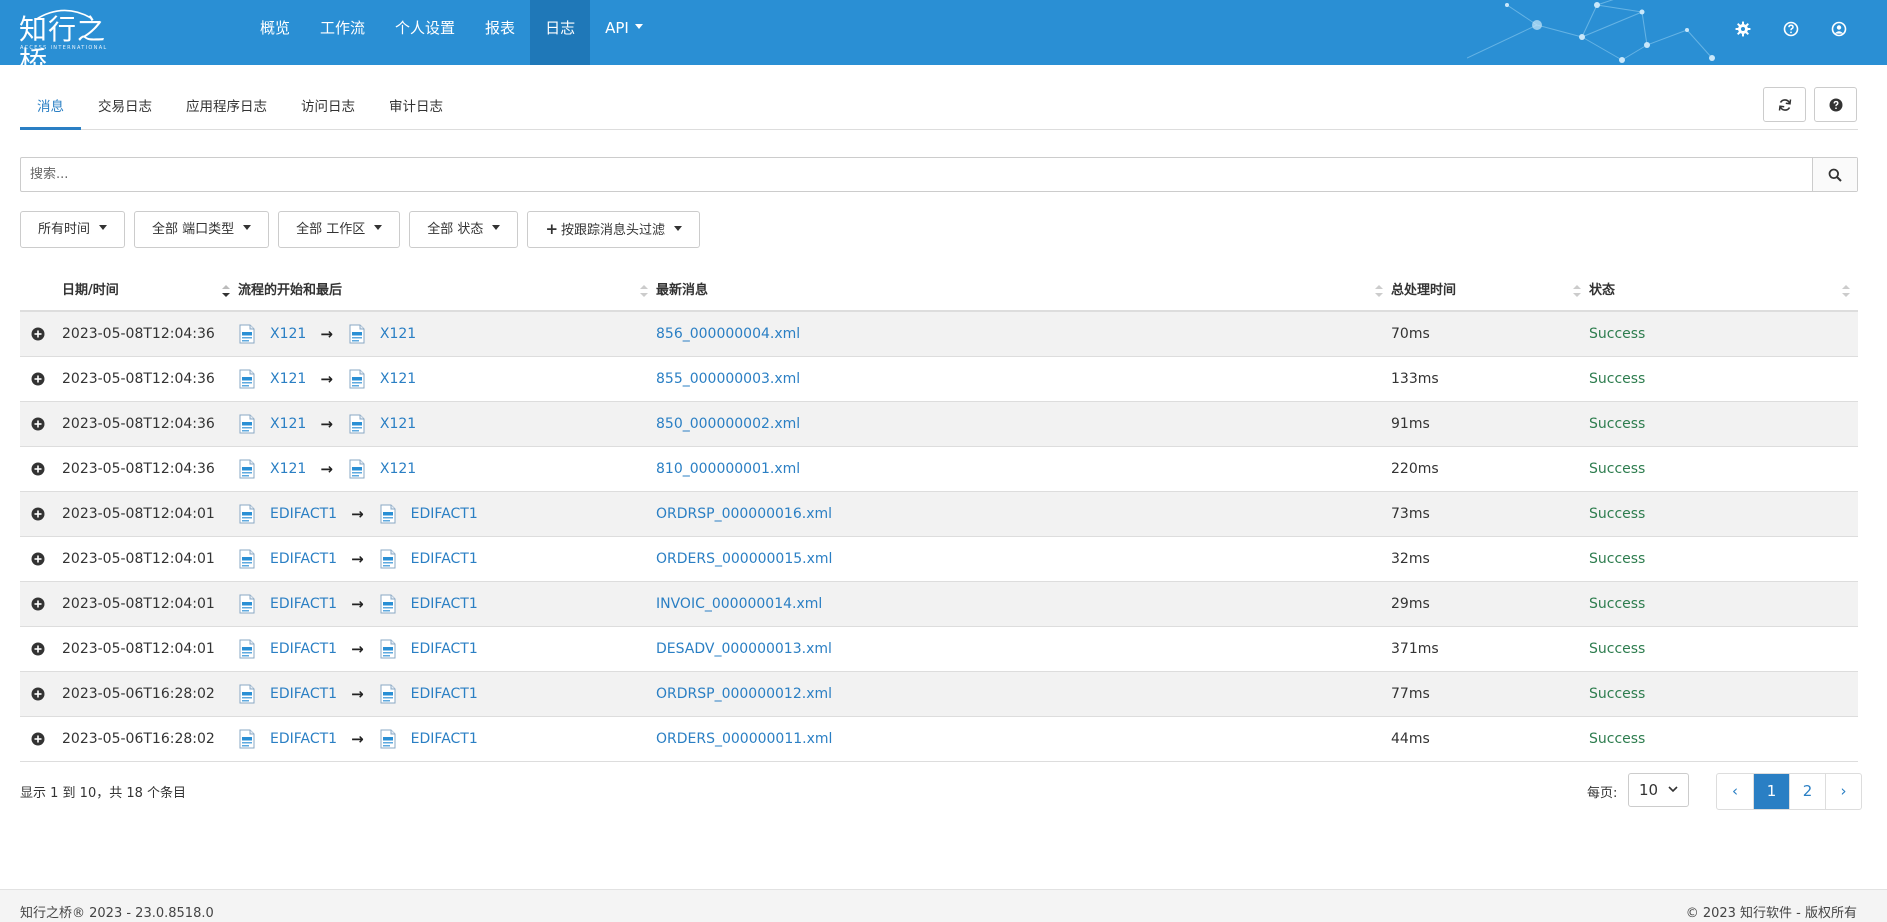  I want to click on datetime-cell: 2023-05-06T16:28:02, so click(138, 739).